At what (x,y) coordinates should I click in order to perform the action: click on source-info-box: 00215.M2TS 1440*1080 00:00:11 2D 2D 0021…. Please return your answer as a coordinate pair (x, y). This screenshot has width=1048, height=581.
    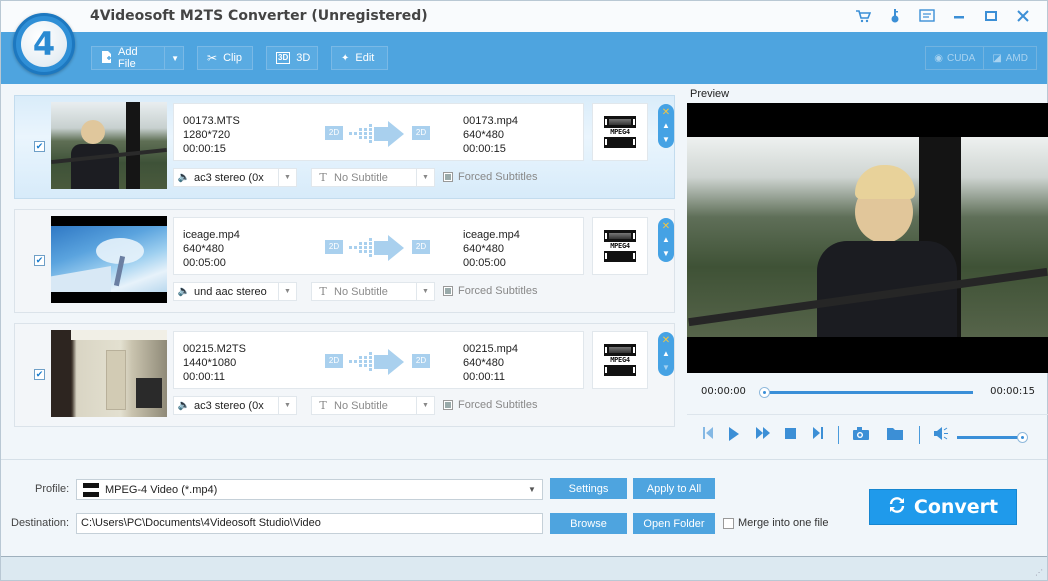
    Looking at the image, I should click on (378, 360).